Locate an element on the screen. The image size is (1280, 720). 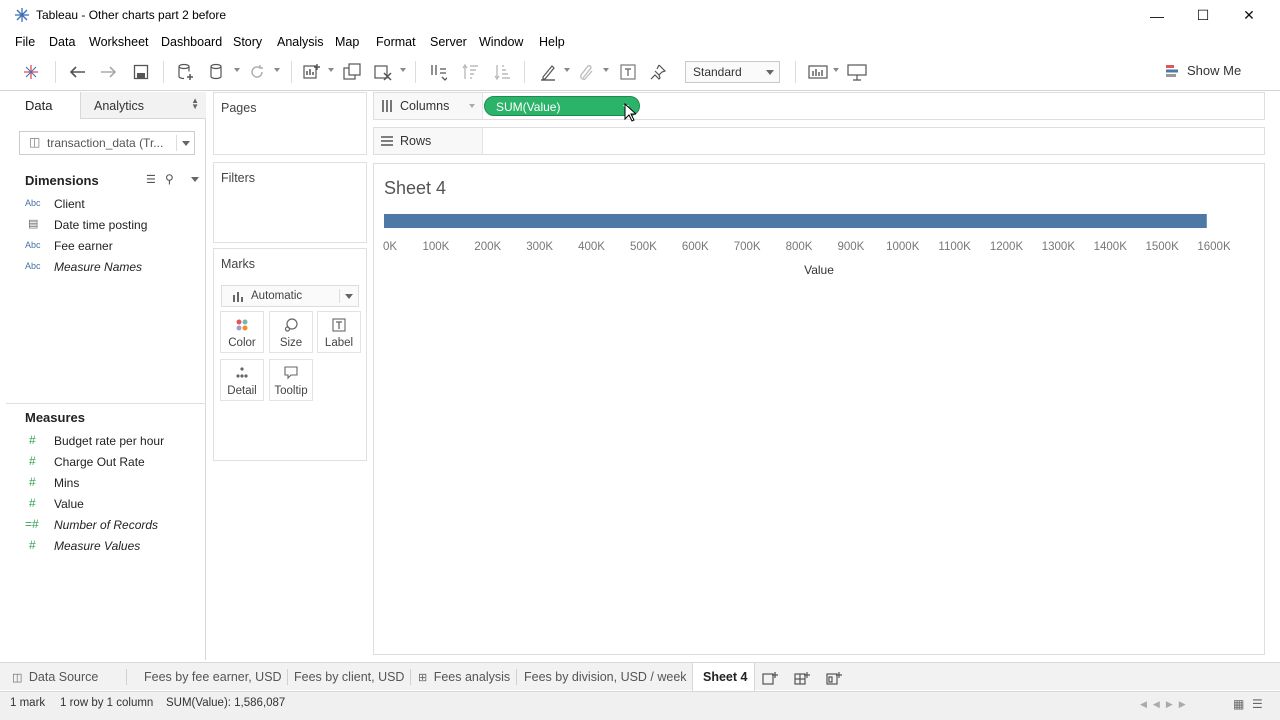
field-mins: # Mins is located at coordinates (115, 483).